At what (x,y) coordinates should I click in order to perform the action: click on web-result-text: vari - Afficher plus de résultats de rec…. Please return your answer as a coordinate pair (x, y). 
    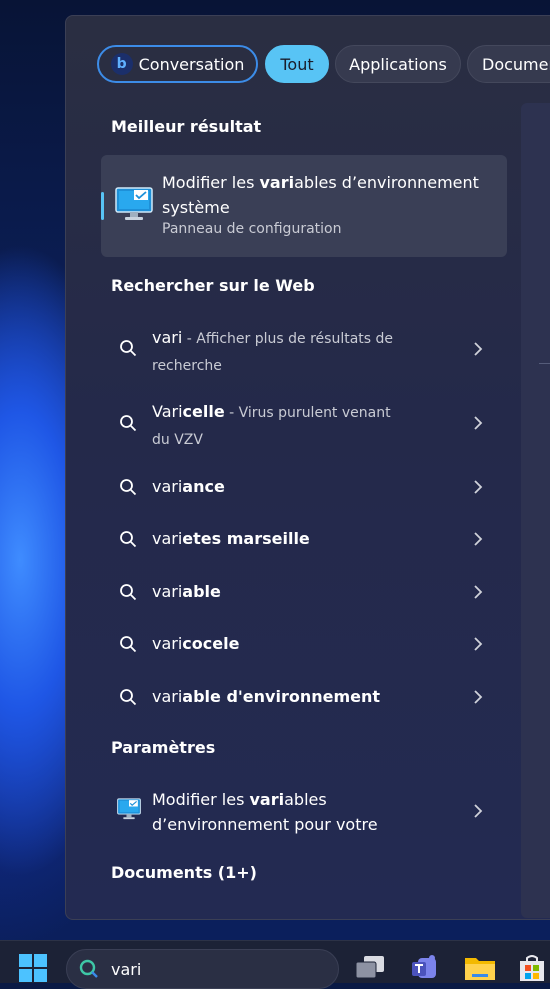
    Looking at the image, I should click on (273, 351).